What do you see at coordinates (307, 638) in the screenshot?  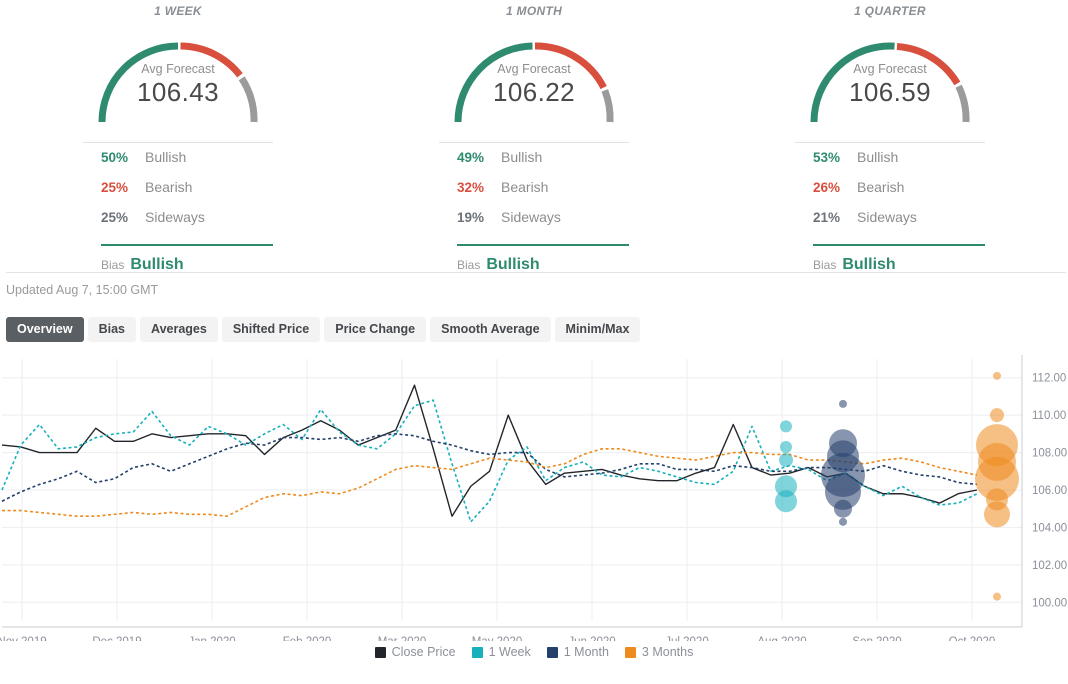 I see `x-axis-tick-label: Feb 2020` at bounding box center [307, 638].